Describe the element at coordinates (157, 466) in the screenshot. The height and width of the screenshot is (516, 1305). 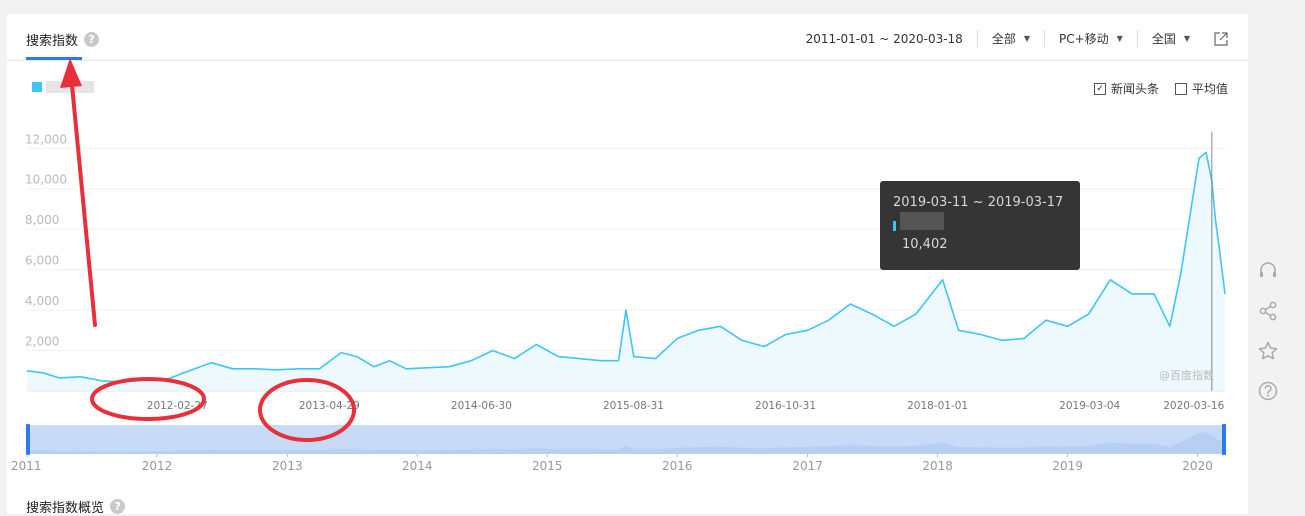
I see `navigator-year-label: 2012` at that location.